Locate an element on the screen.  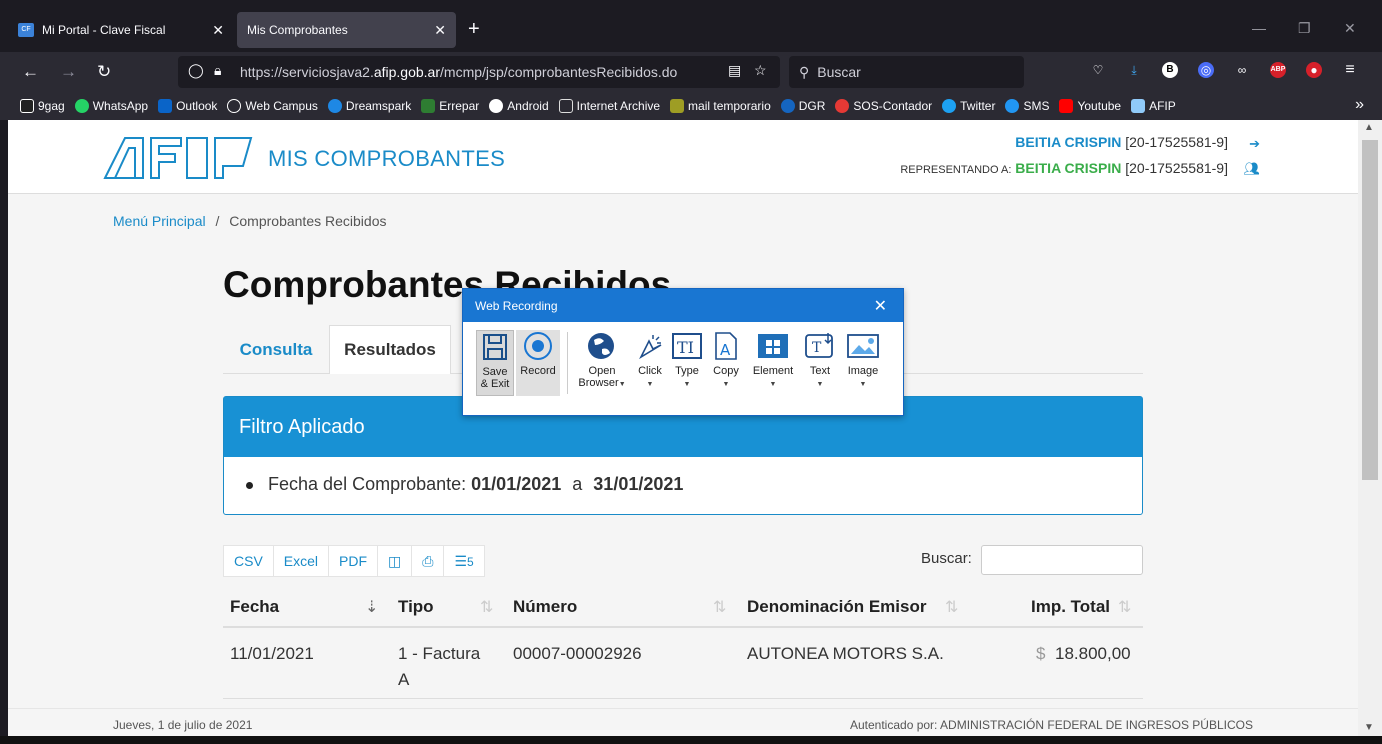
bookmark-mail-temporario: mail temporario is located at coordinates (720, 106).